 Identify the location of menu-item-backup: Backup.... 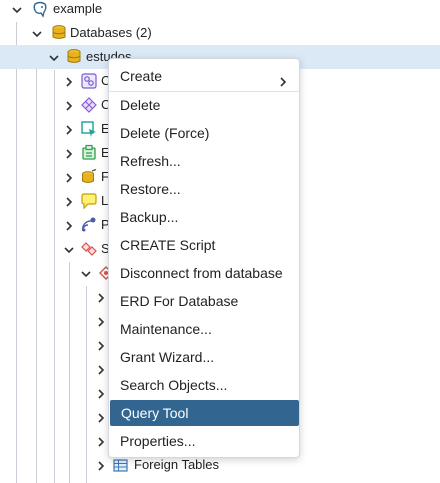
(204, 217).